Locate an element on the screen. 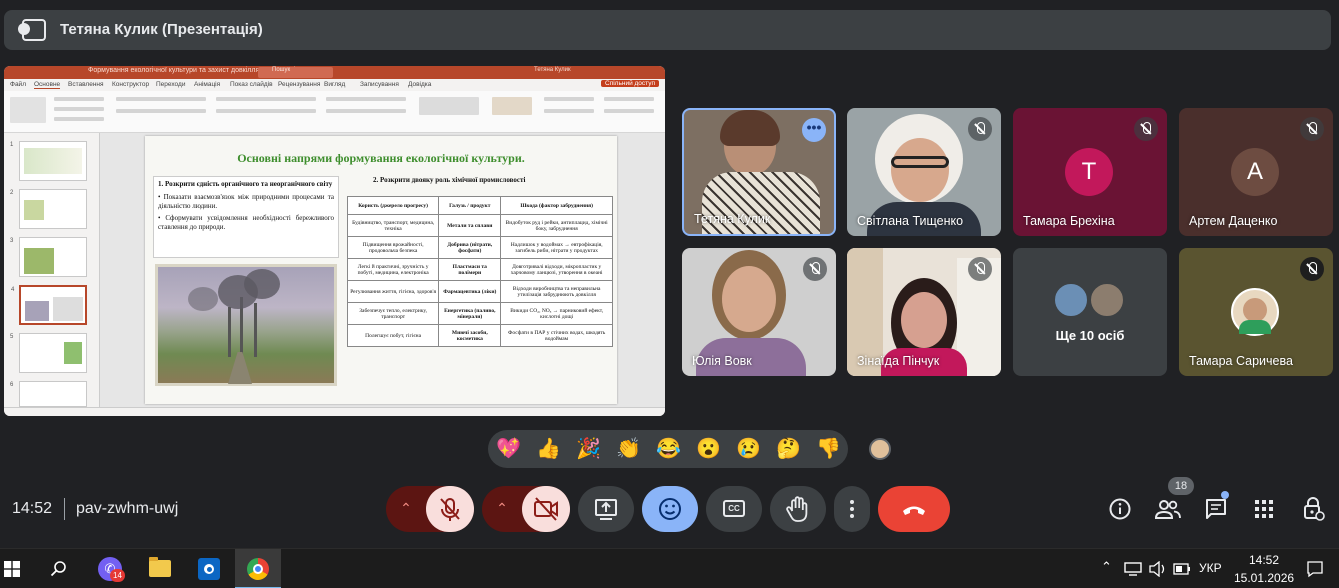  tab-home: Основне is located at coordinates (47, 85).